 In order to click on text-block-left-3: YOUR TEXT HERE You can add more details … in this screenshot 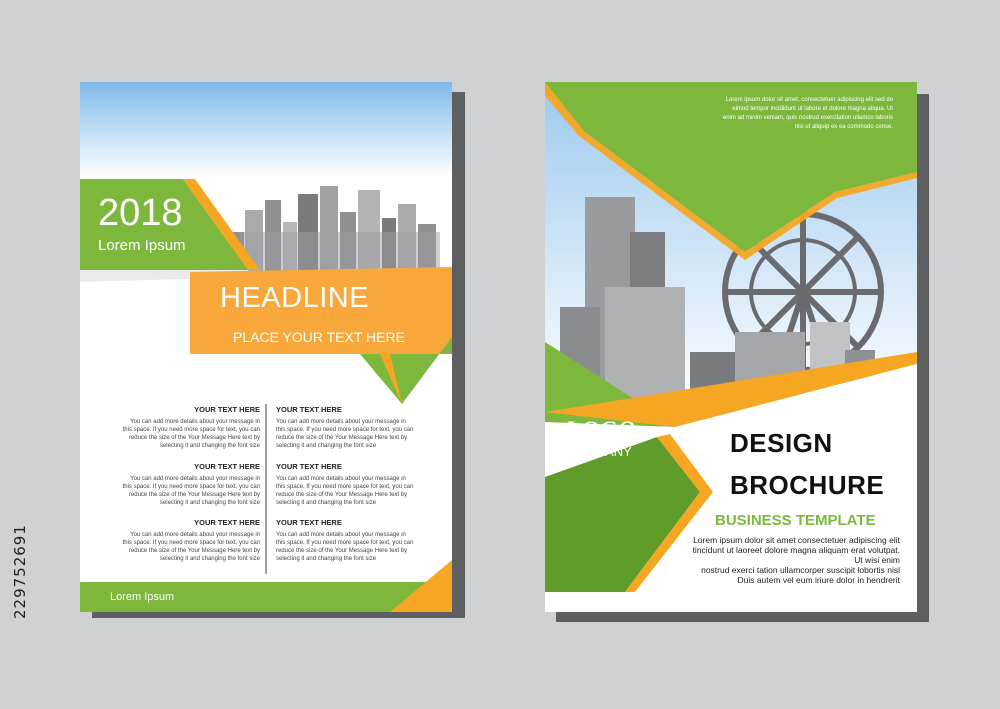, I will do `click(190, 540)`.